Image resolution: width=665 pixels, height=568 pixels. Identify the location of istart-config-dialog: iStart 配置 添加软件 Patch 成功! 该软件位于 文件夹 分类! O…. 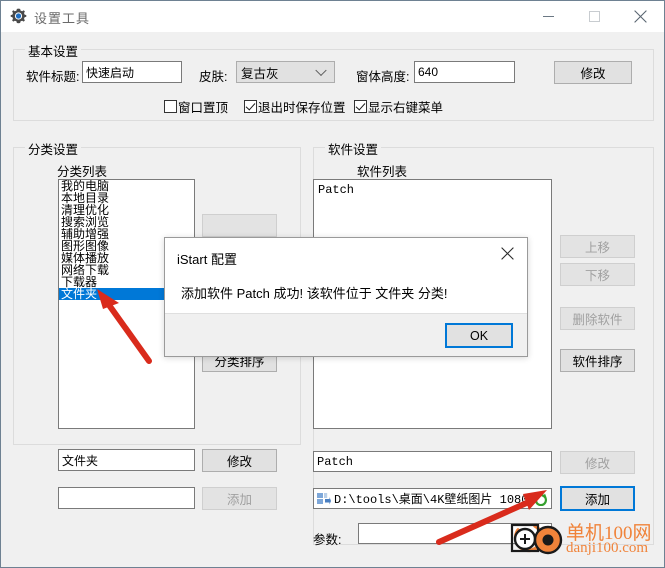
(346, 297).